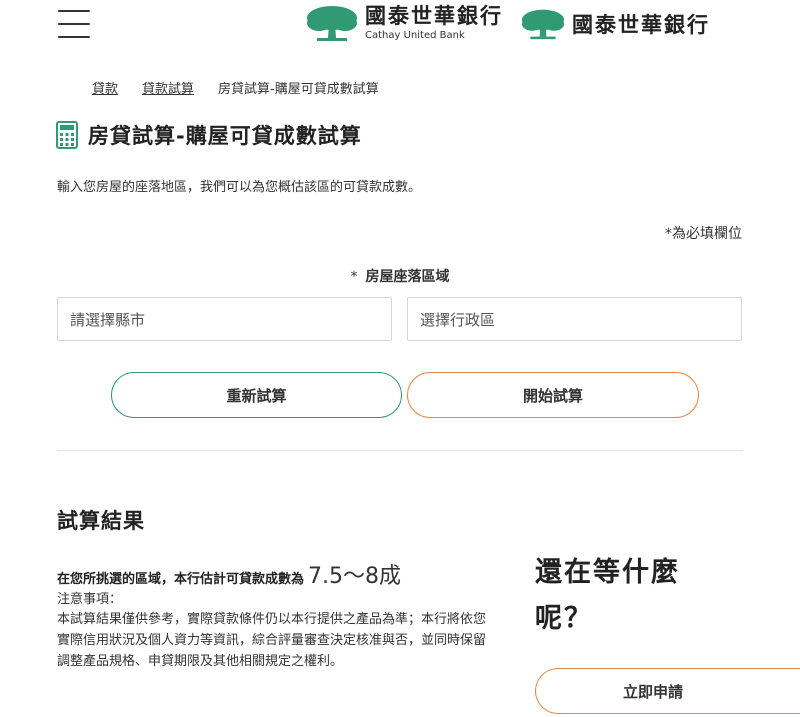  Describe the element at coordinates (400, 450) in the screenshot. I see `divider` at that location.